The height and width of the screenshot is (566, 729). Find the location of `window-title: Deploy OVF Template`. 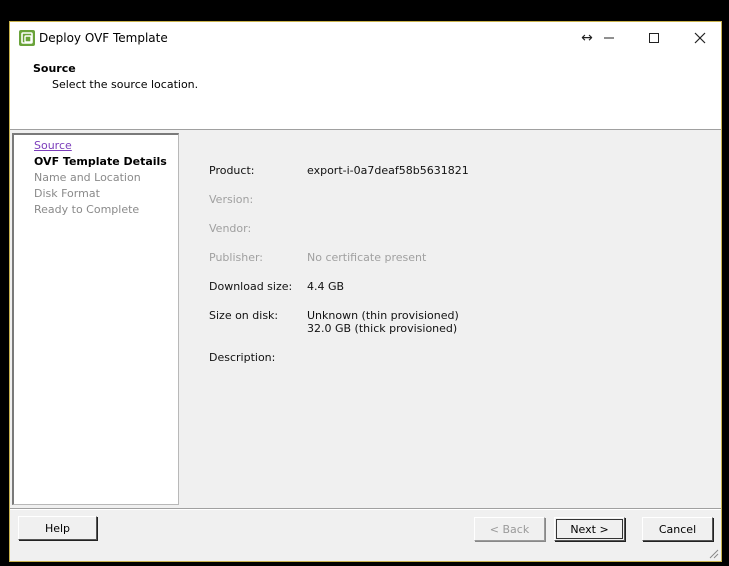

window-title: Deploy OVF Template is located at coordinates (103, 38).